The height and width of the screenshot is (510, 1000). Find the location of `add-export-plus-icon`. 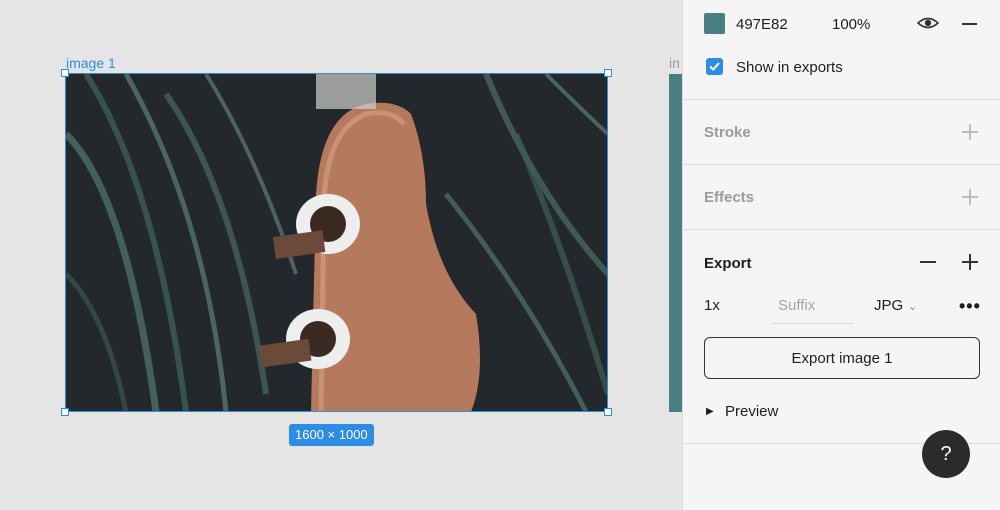

add-export-plus-icon is located at coordinates (970, 262).